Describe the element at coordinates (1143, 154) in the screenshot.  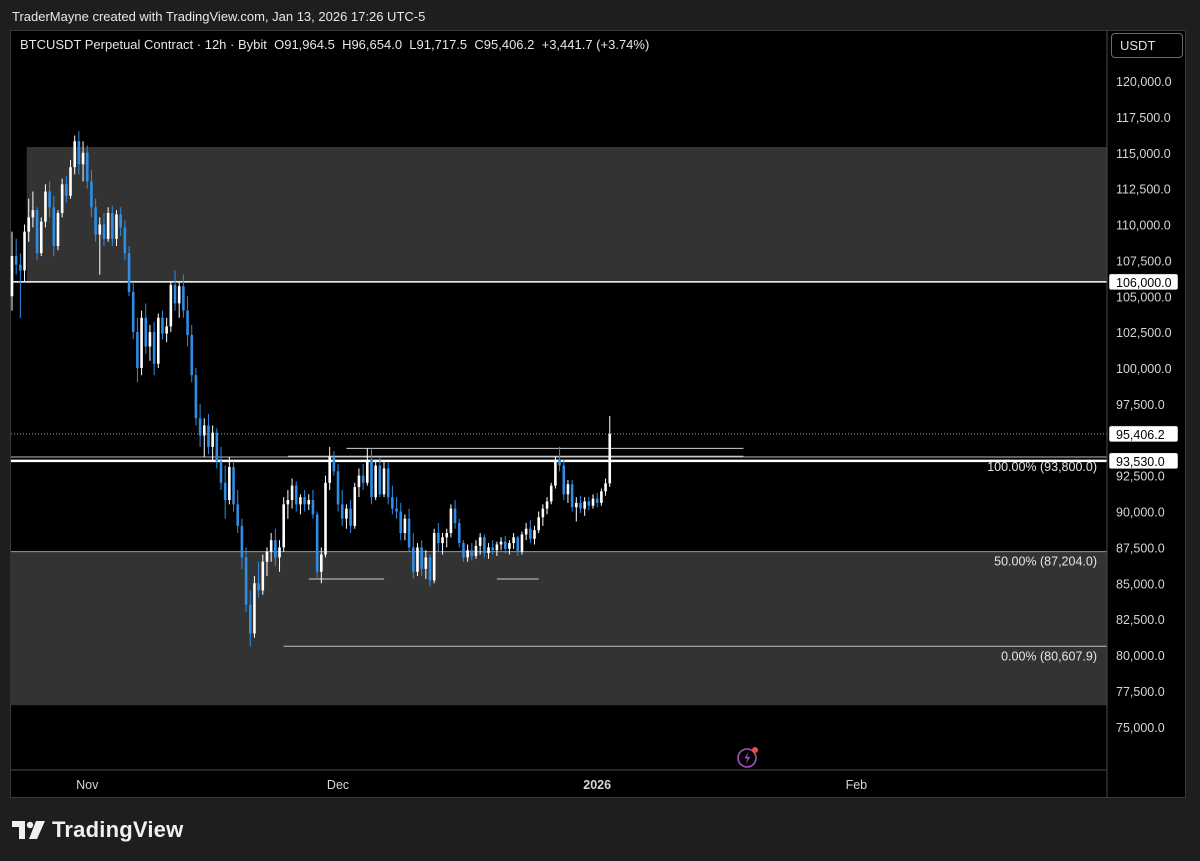
I see `price-tick-label: 115,000.0` at that location.